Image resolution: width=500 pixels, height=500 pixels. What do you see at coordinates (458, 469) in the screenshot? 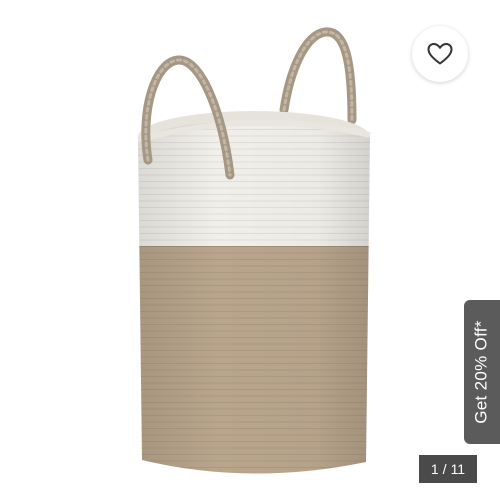
I see `image-counter-total: 11` at bounding box center [458, 469].